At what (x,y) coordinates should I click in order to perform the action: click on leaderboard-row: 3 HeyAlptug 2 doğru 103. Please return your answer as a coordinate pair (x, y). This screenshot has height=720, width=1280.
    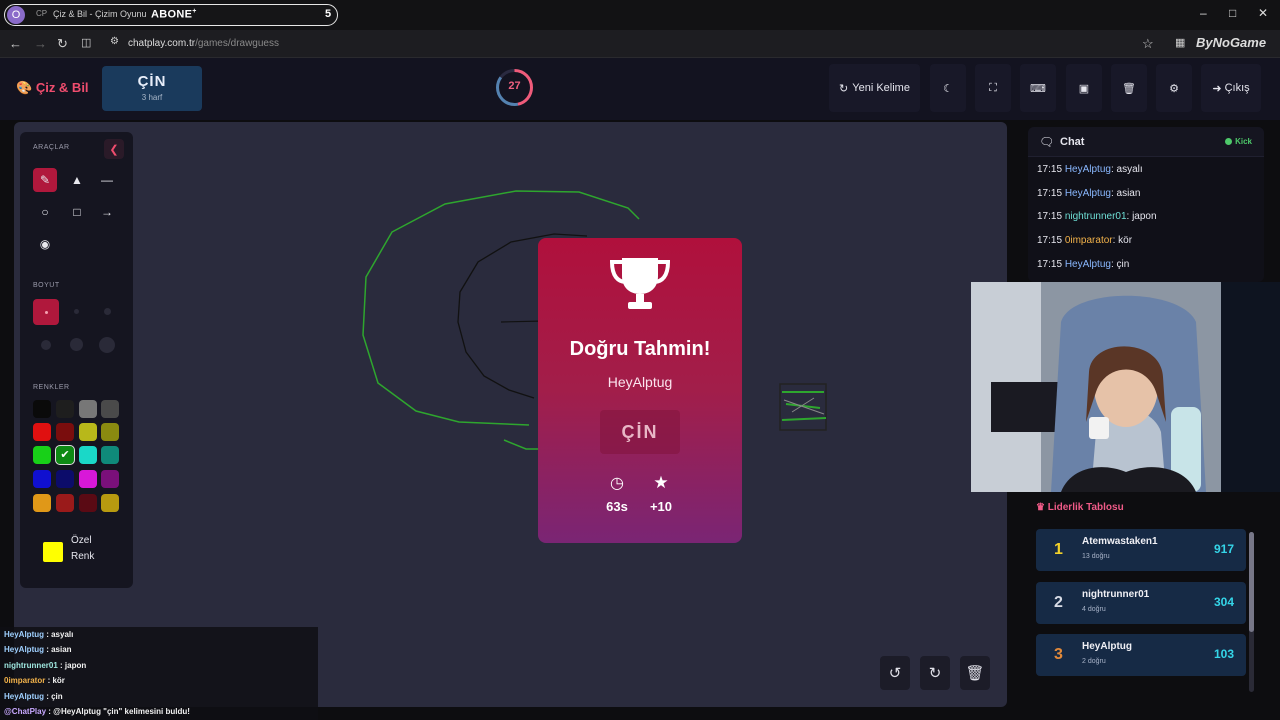
    Looking at the image, I should click on (1141, 655).